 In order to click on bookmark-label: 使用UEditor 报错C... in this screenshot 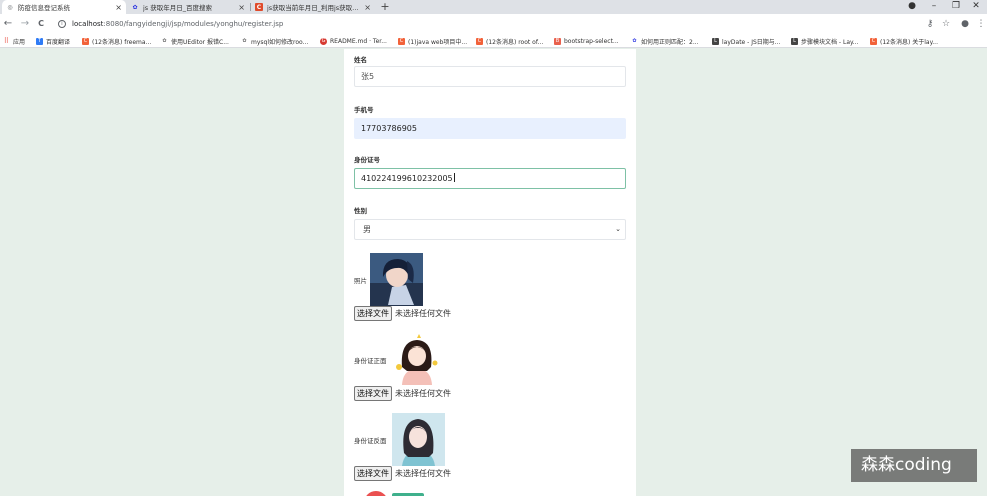, I will do `click(200, 42)`.